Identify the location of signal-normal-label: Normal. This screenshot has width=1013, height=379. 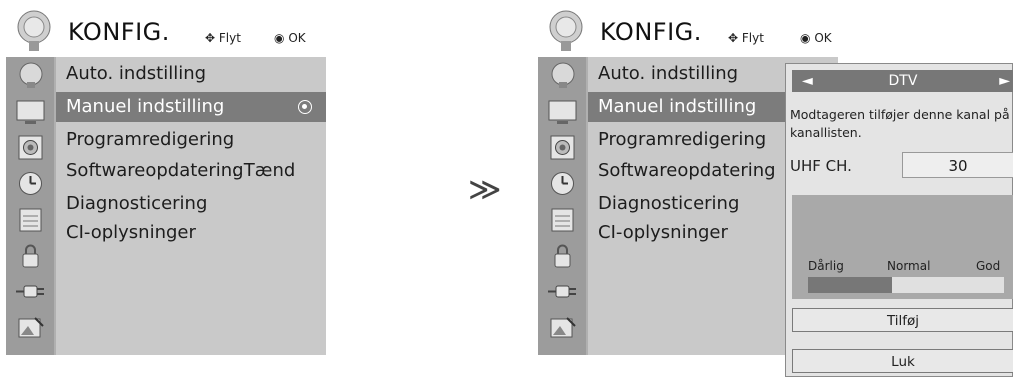
(909, 266).